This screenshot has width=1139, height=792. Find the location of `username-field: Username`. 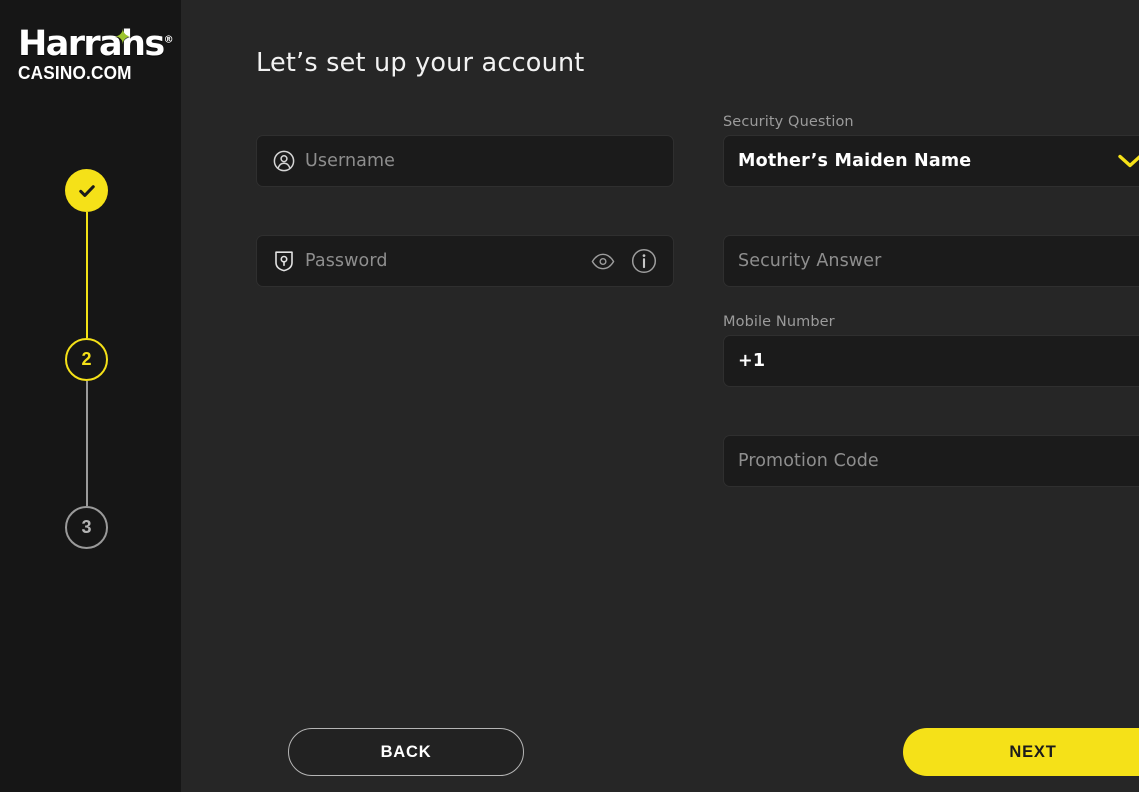

username-field: Username is located at coordinates (465, 161).